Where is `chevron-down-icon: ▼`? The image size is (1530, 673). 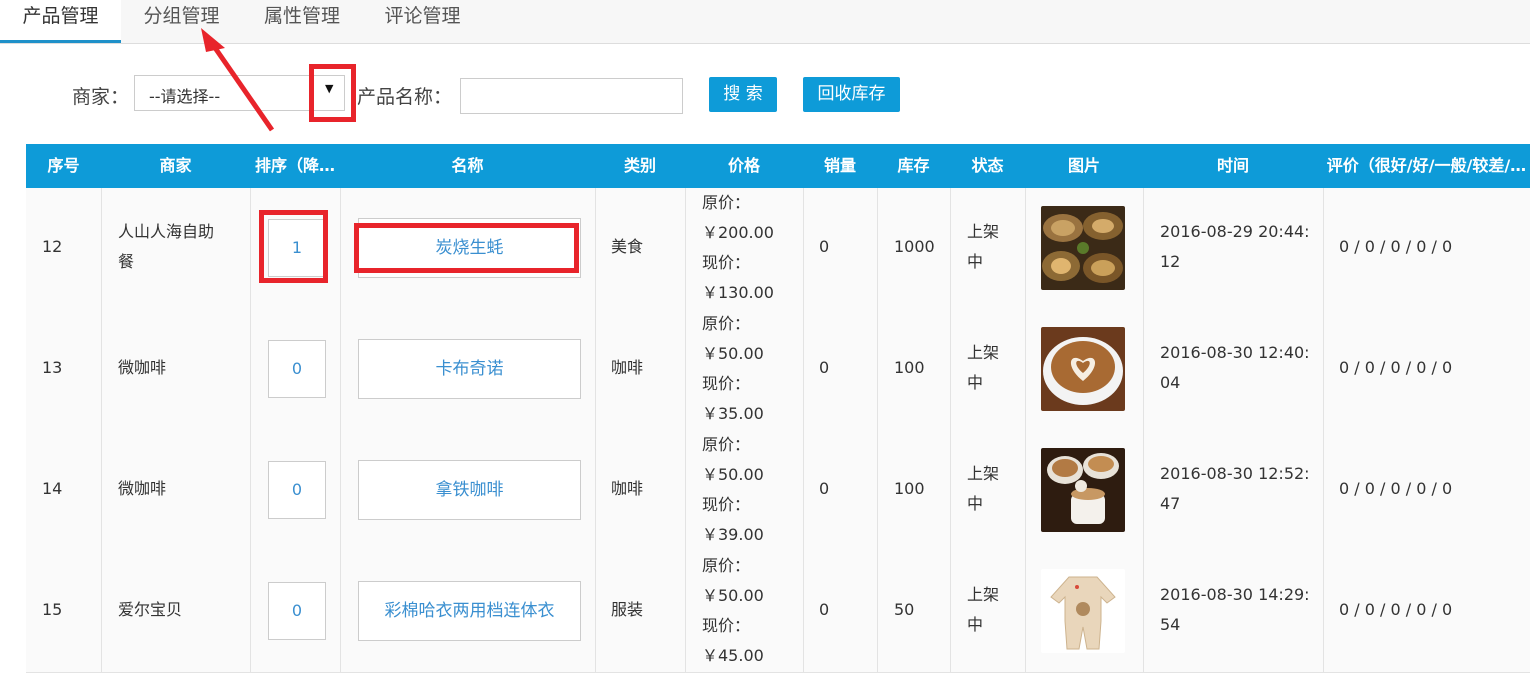 chevron-down-icon: ▼ is located at coordinates (329, 88).